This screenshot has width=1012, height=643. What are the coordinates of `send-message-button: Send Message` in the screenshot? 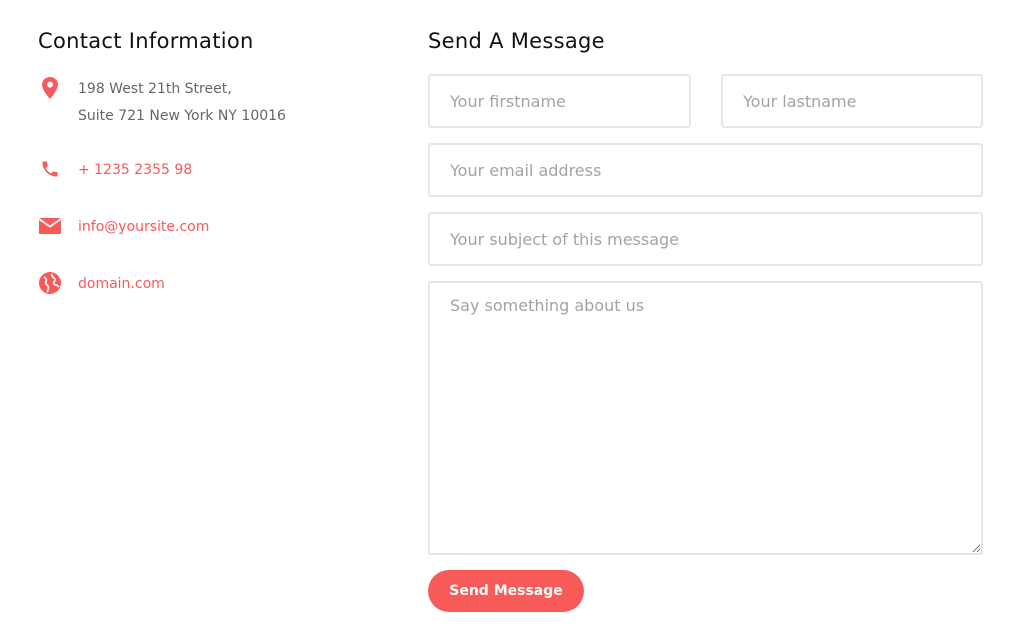 It's located at (506, 591).